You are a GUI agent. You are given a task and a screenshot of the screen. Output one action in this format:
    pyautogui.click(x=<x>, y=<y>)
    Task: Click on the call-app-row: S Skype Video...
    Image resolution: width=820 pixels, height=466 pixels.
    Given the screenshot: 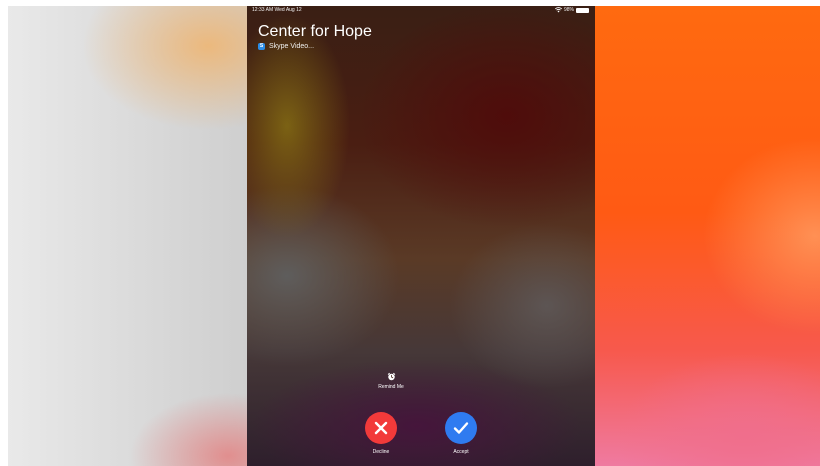 What is the action you would take?
    pyautogui.click(x=315, y=46)
    